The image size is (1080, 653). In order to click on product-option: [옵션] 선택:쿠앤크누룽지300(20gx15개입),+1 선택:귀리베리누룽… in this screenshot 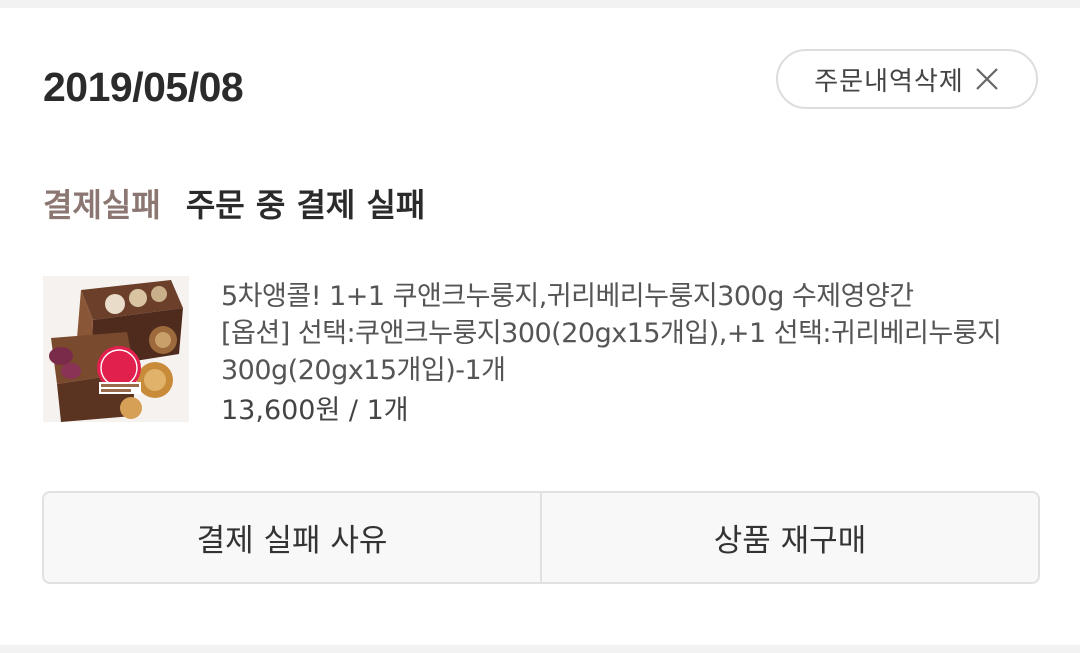, I will do `click(611, 352)`.